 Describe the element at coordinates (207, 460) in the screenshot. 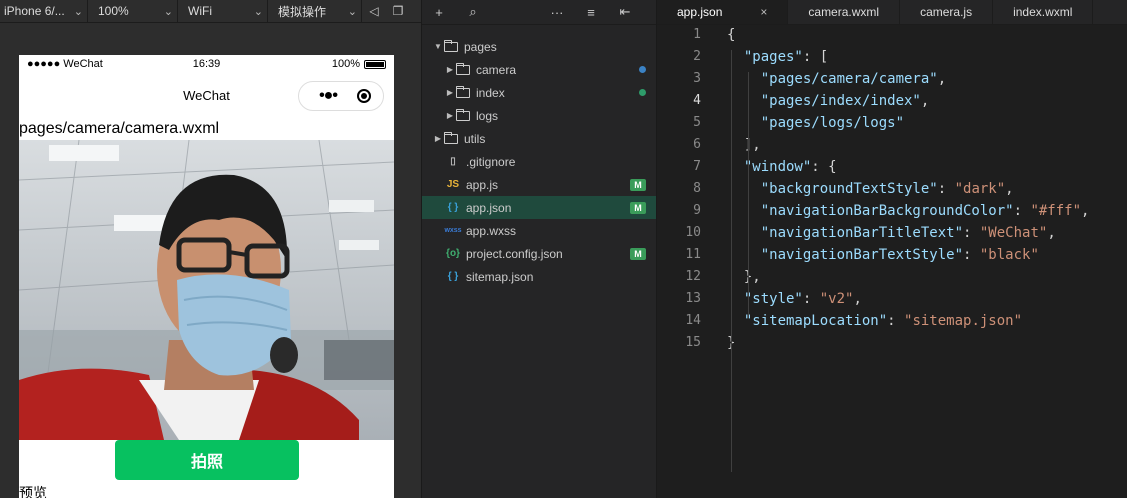

I see `take-photo-button: 拍照` at that location.